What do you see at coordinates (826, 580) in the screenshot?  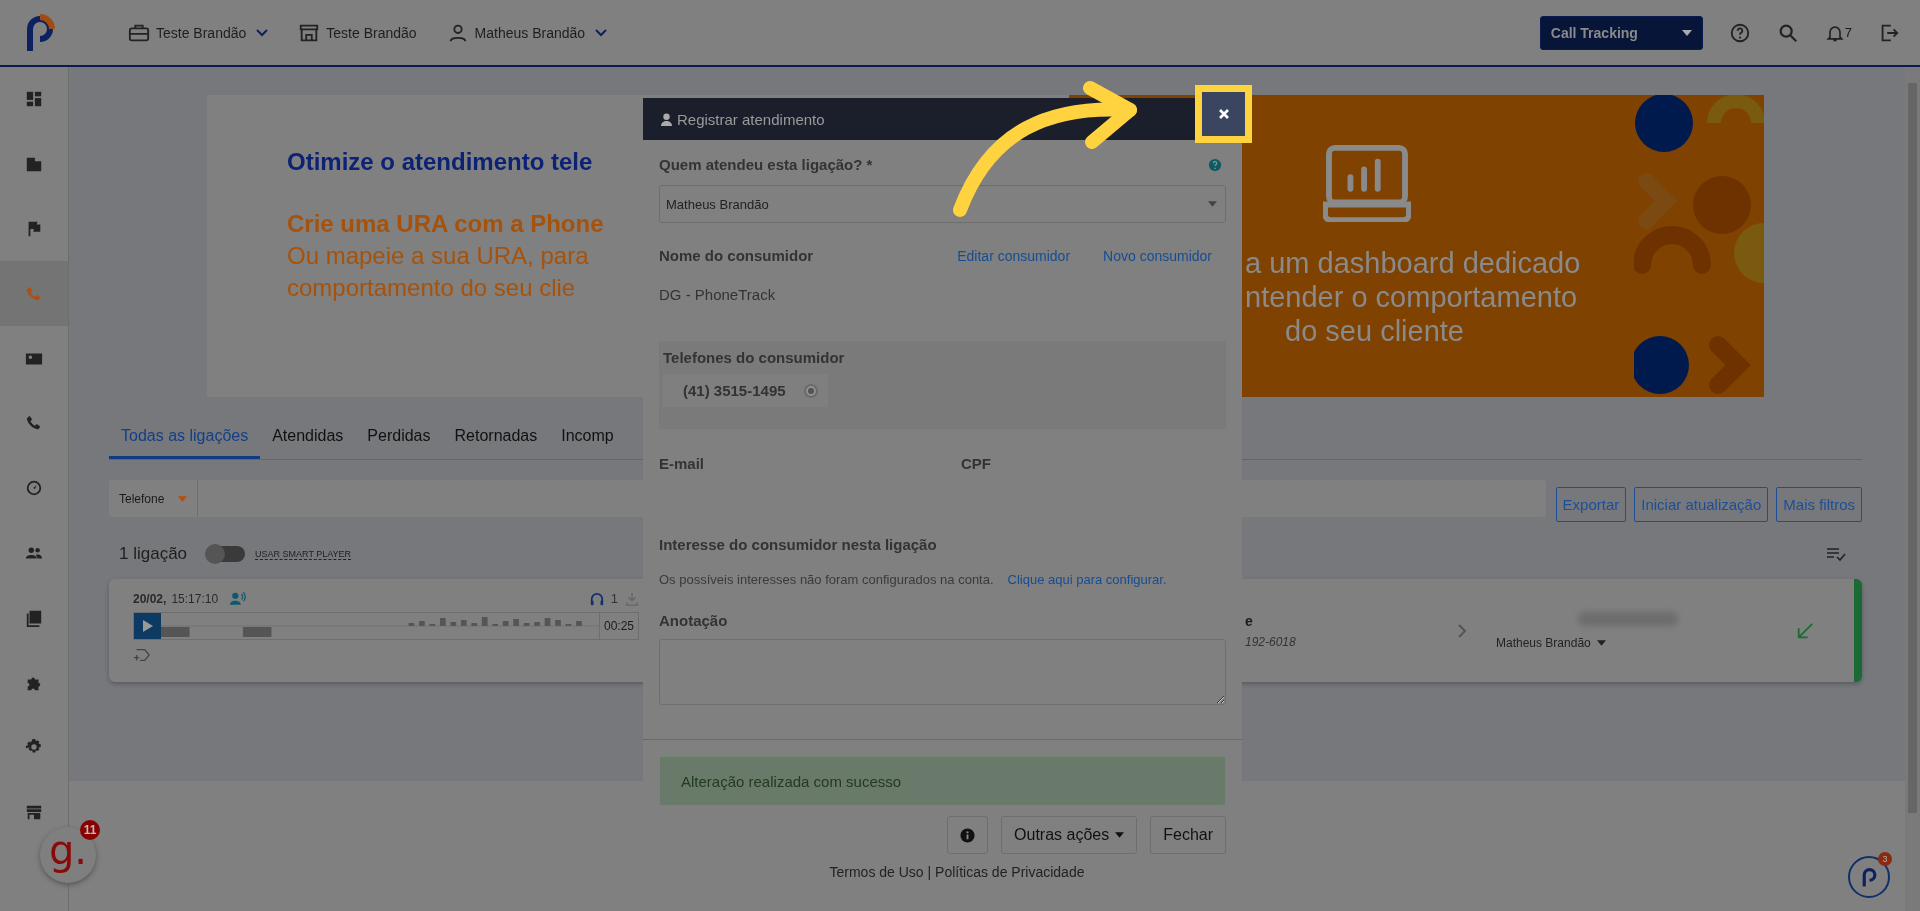 I see `interest-note: Os possíveis interesses não foram configurados na conta.` at bounding box center [826, 580].